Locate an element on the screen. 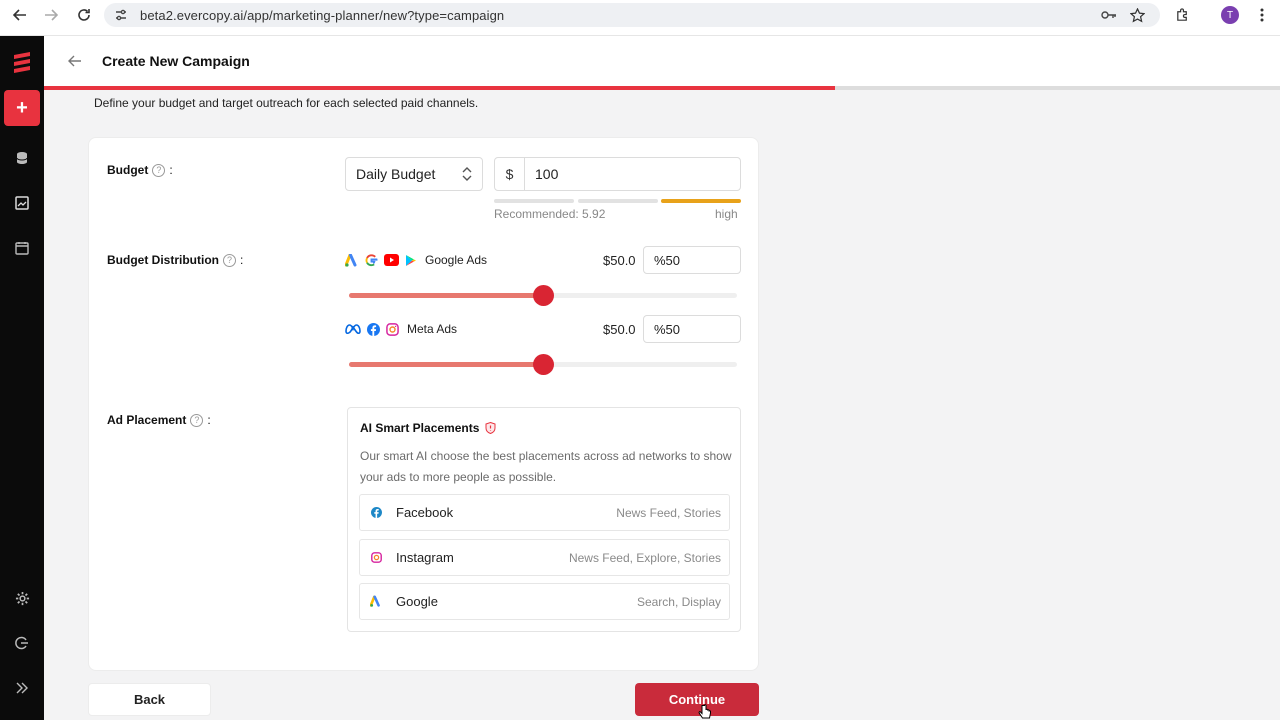 The width and height of the screenshot is (1280, 720). double-chevron-right-icon is located at coordinates (22, 688).